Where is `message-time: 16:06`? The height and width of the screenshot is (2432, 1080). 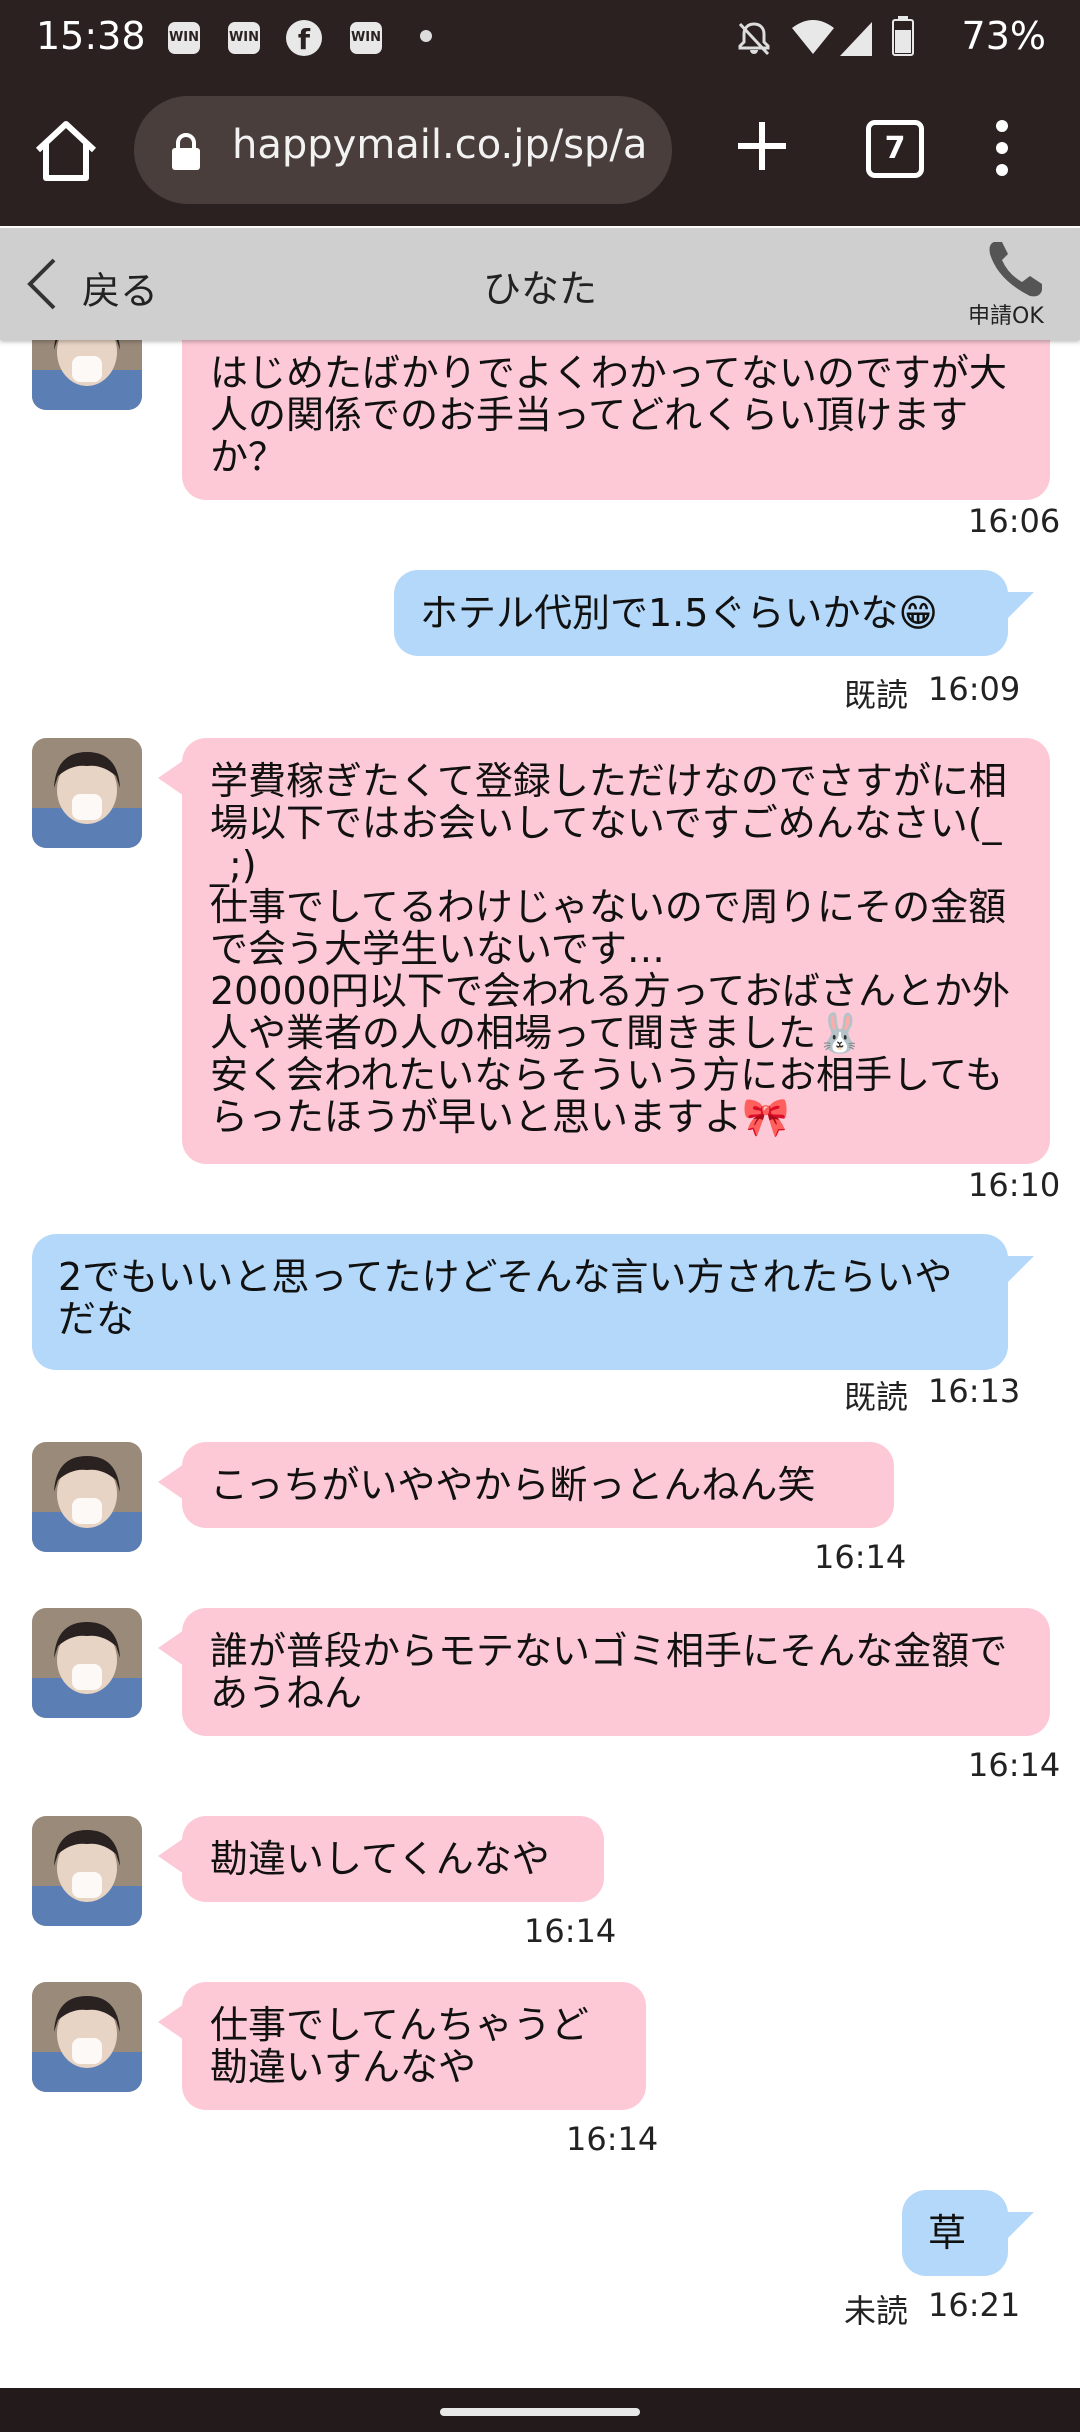
message-time: 16:06 is located at coordinates (1014, 521).